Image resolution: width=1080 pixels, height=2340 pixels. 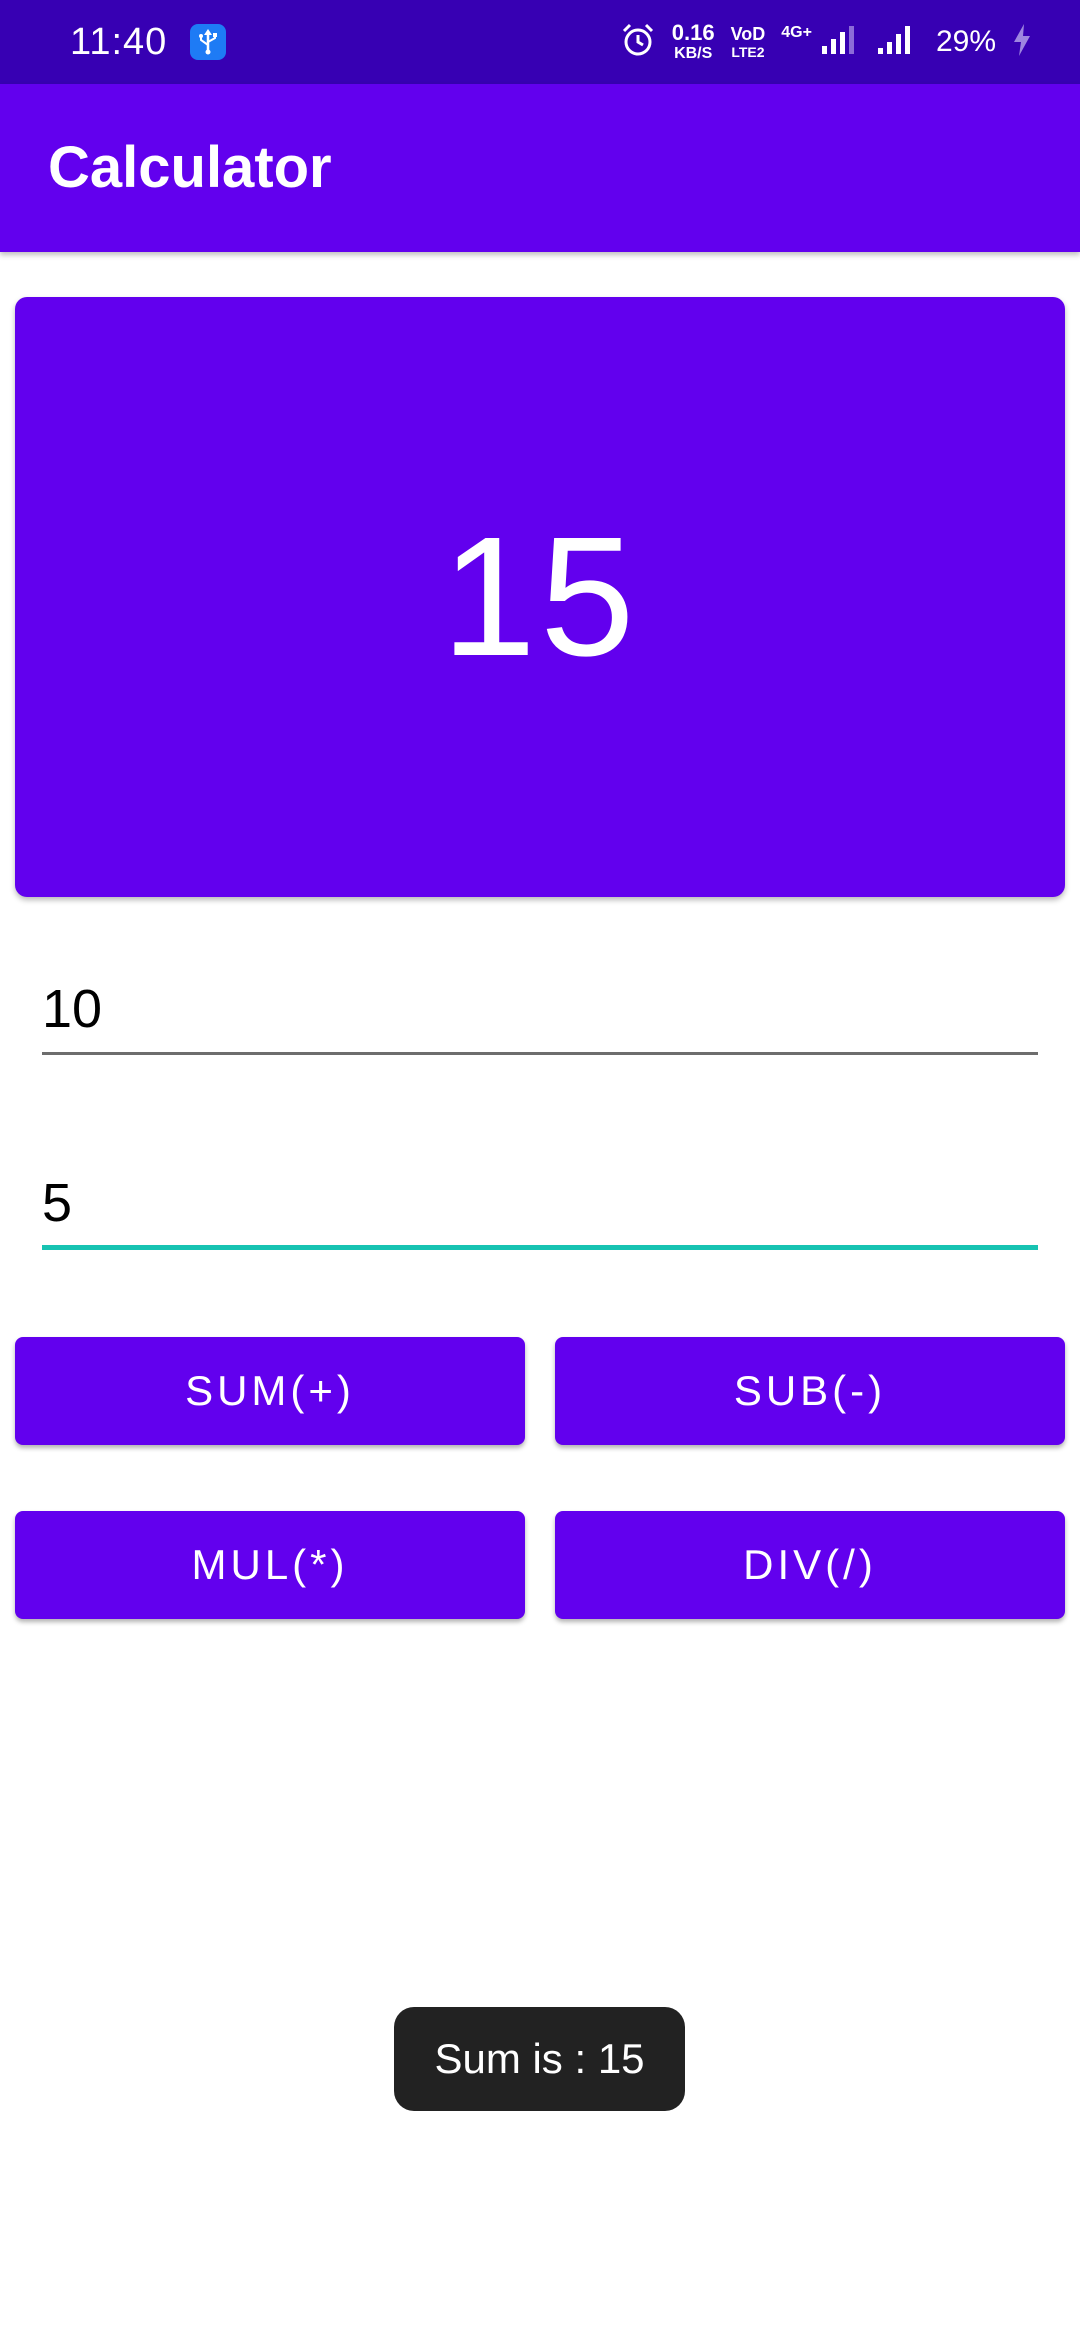 What do you see at coordinates (119, 42) in the screenshot?
I see `status-time: 11:40` at bounding box center [119, 42].